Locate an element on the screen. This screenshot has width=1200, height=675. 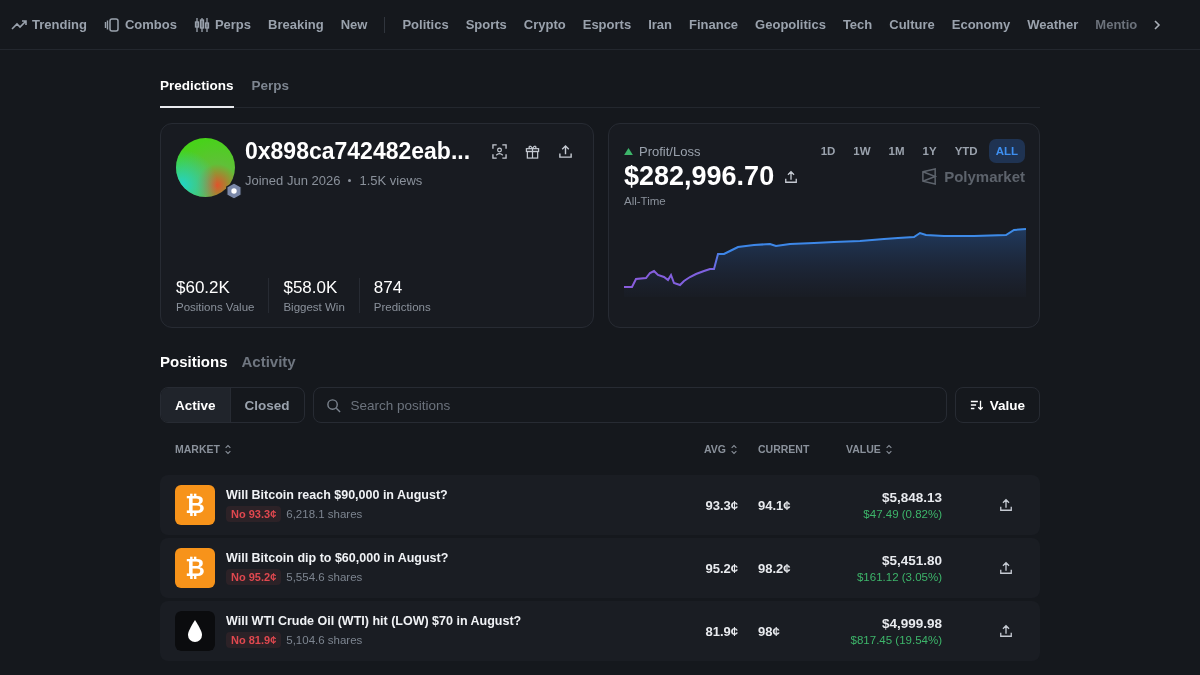
current-price: 94.1¢ is located at coordinates (774, 505).